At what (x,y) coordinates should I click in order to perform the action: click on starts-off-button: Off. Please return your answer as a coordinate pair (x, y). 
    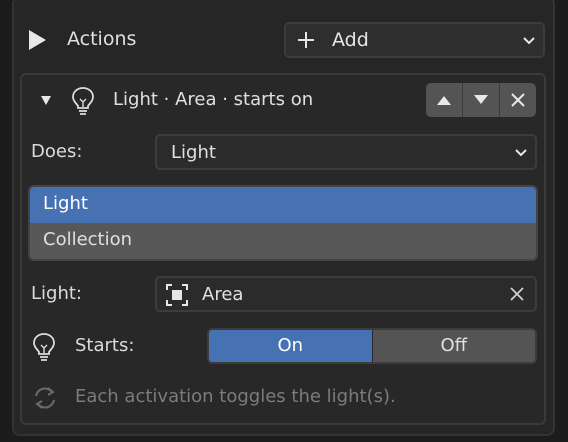
    Looking at the image, I should click on (453, 346).